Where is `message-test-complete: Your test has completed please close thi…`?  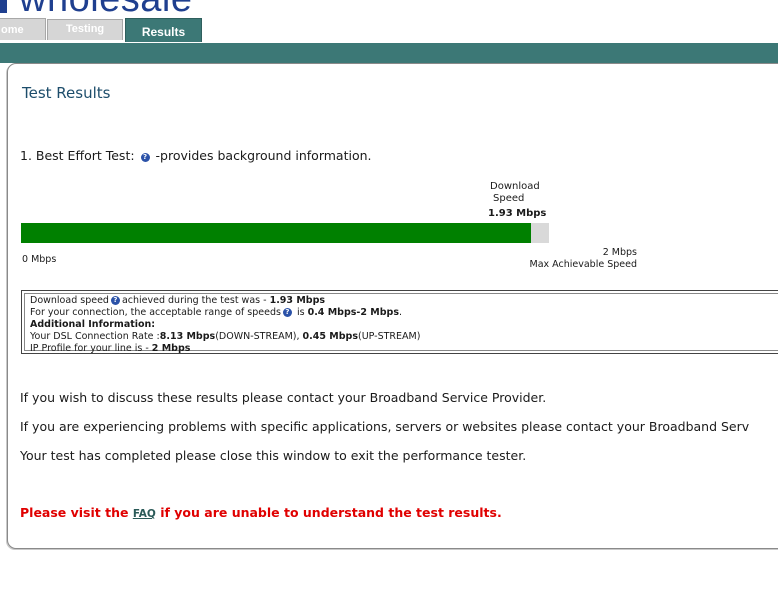 message-test-complete: Your test has completed please close thi… is located at coordinates (273, 455).